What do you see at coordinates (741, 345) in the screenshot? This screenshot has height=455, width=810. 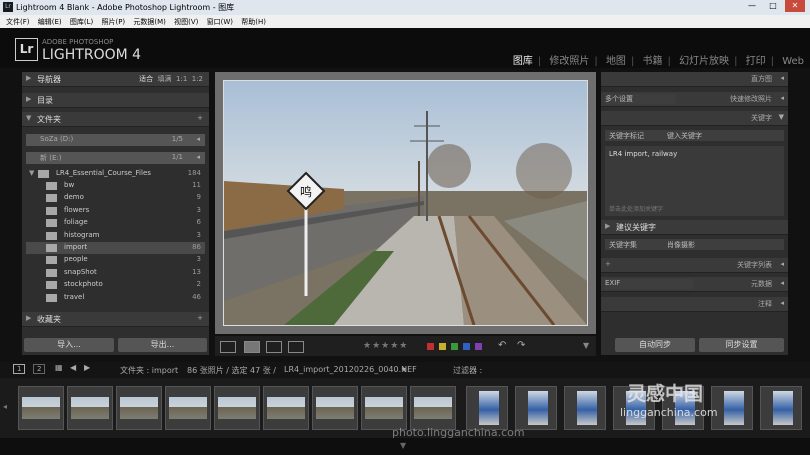 I see `sync-settings-button: 同步设置` at bounding box center [741, 345].